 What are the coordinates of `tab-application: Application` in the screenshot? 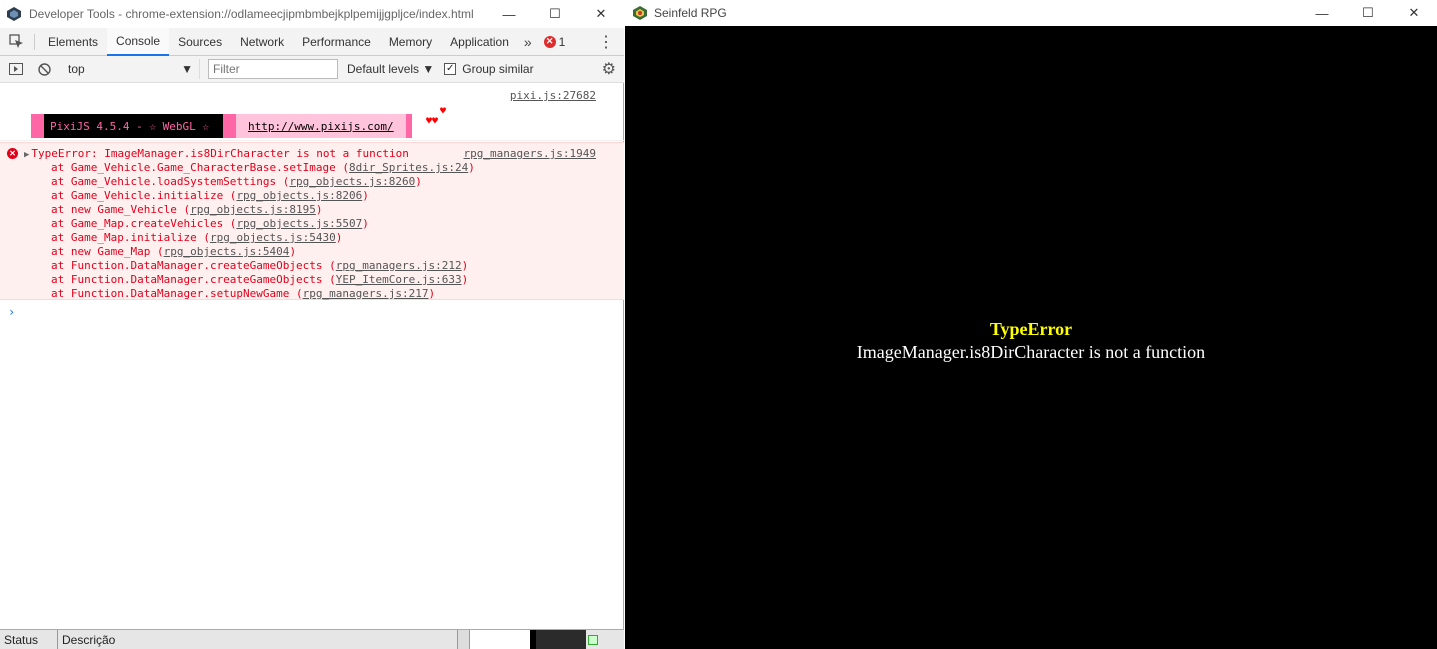 It's located at (479, 42).